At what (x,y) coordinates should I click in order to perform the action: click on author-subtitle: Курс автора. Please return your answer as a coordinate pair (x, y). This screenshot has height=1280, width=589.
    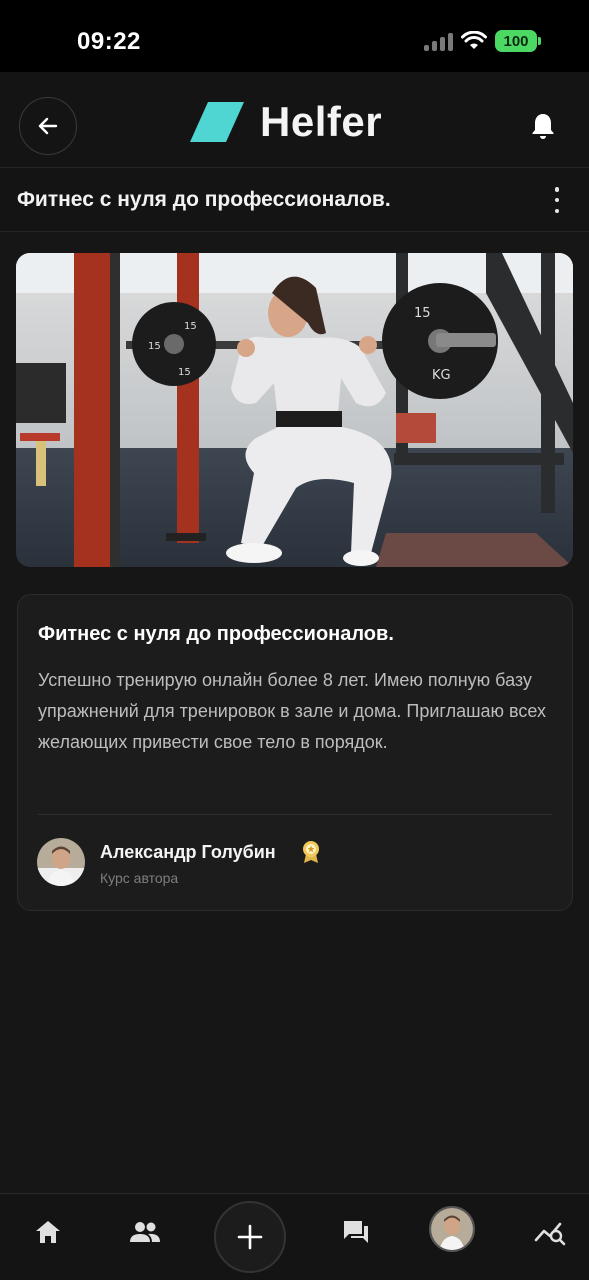
    Looking at the image, I should click on (139, 878).